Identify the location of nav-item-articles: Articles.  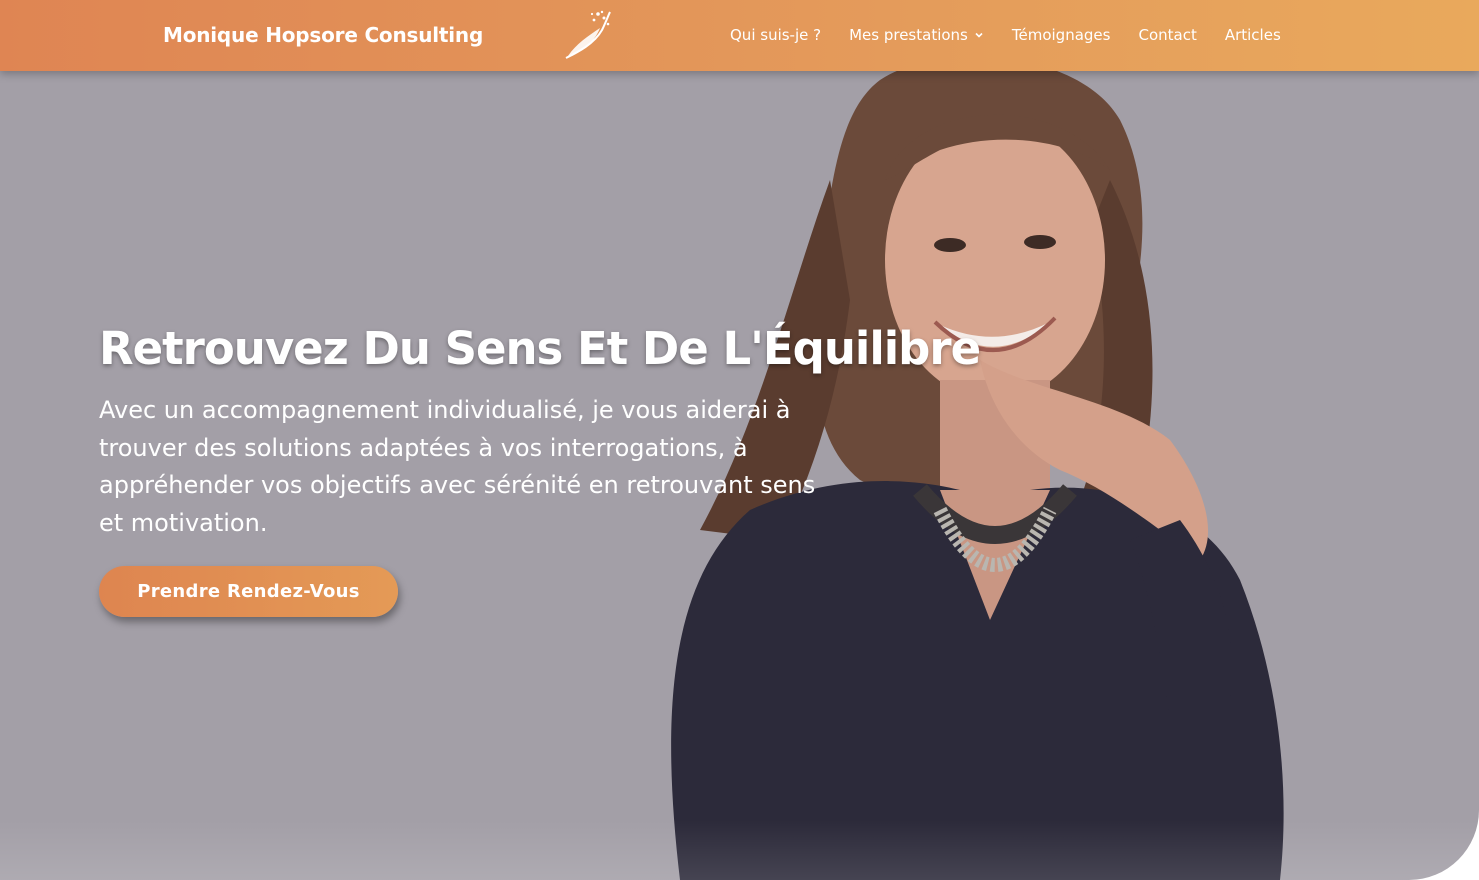
(1253, 35).